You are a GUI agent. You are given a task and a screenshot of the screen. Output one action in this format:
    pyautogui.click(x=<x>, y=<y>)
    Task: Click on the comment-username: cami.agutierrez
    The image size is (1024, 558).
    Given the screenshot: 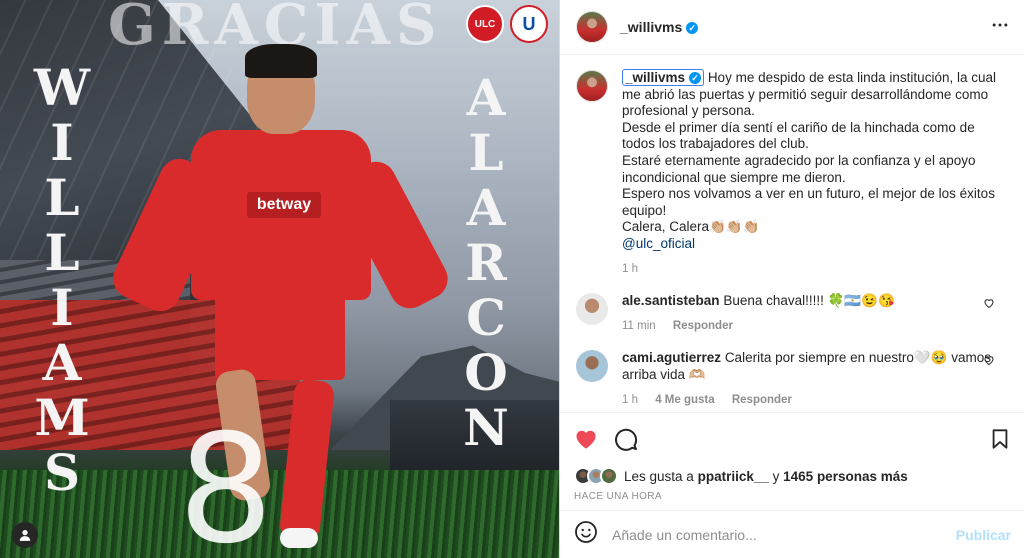 What is the action you would take?
    pyautogui.click(x=671, y=357)
    